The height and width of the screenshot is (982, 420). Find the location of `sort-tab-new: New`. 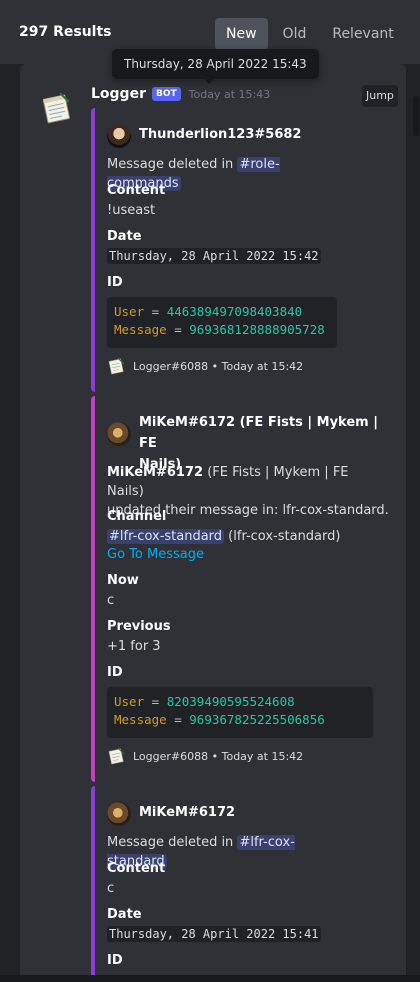

sort-tab-new: New is located at coordinates (241, 34).